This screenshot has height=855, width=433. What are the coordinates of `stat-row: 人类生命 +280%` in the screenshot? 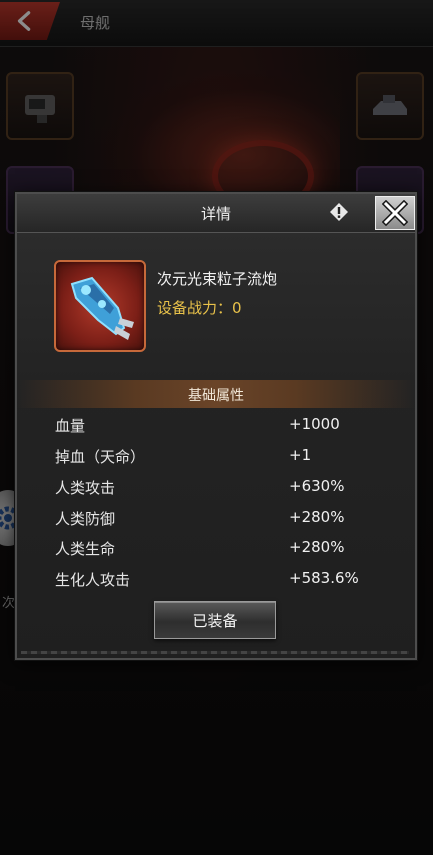 It's located at (220, 550).